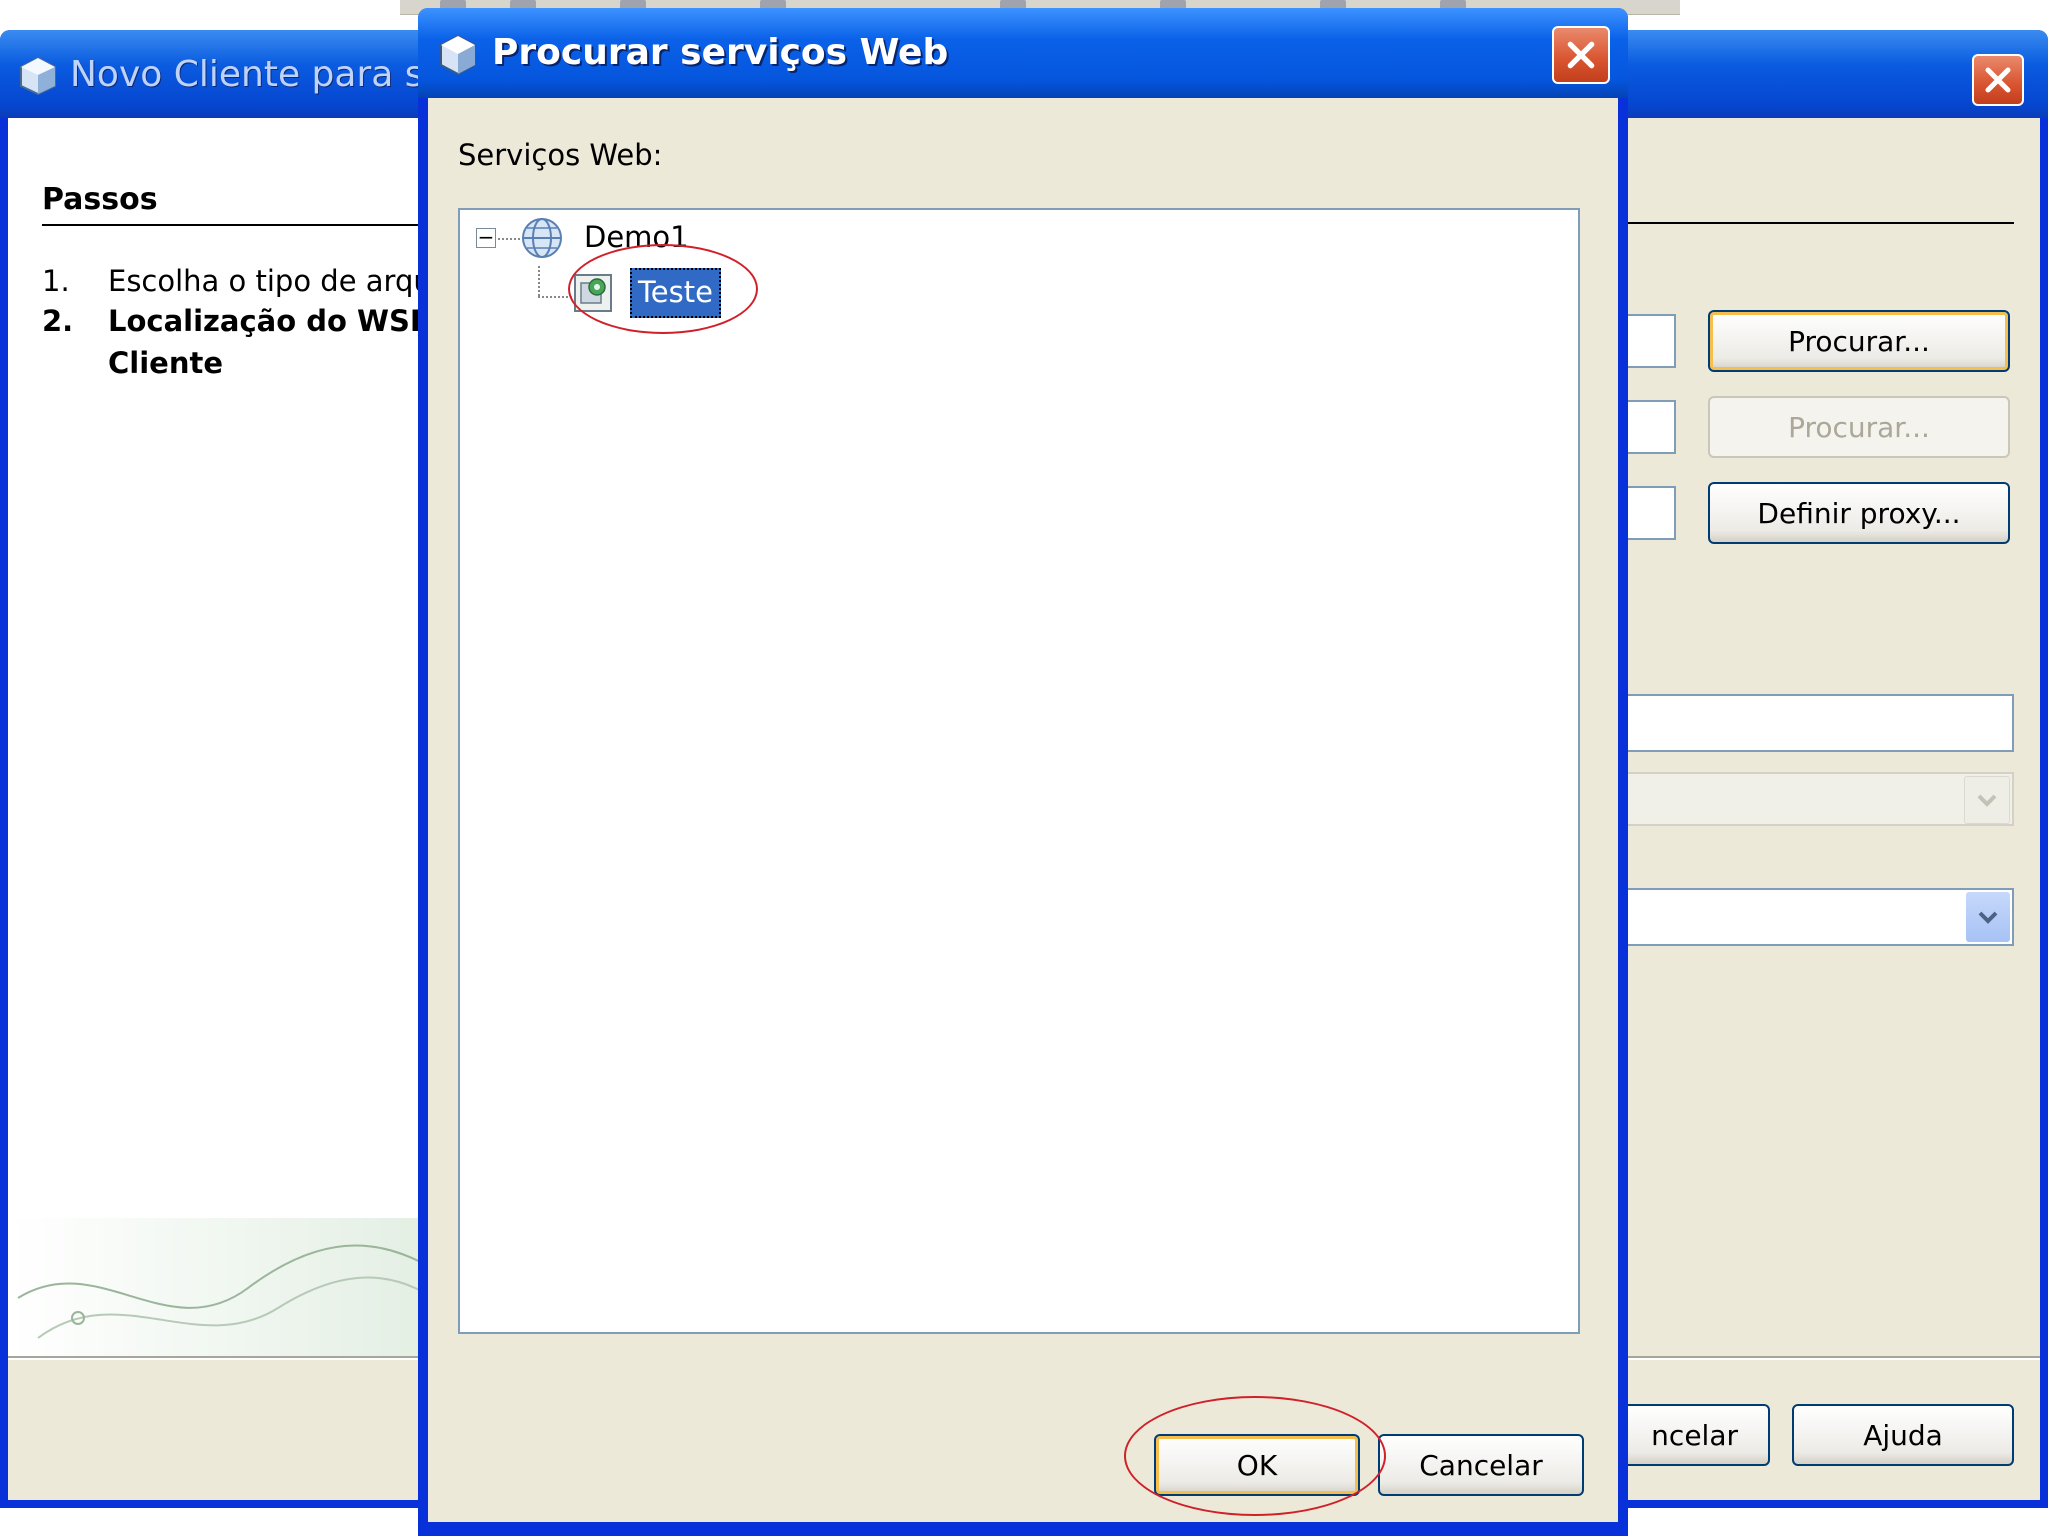 The image size is (2048, 1536). Describe the element at coordinates (560, 155) in the screenshot. I see `web-services-label: Serviços Web:` at that location.